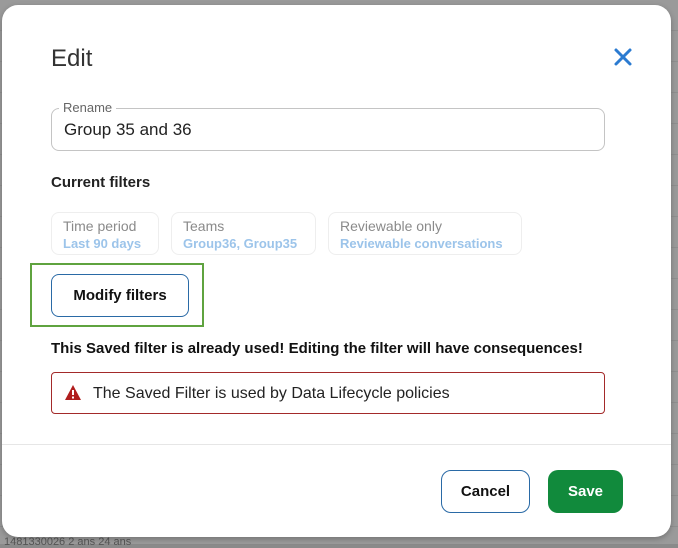  I want to click on close-icon, so click(623, 57).